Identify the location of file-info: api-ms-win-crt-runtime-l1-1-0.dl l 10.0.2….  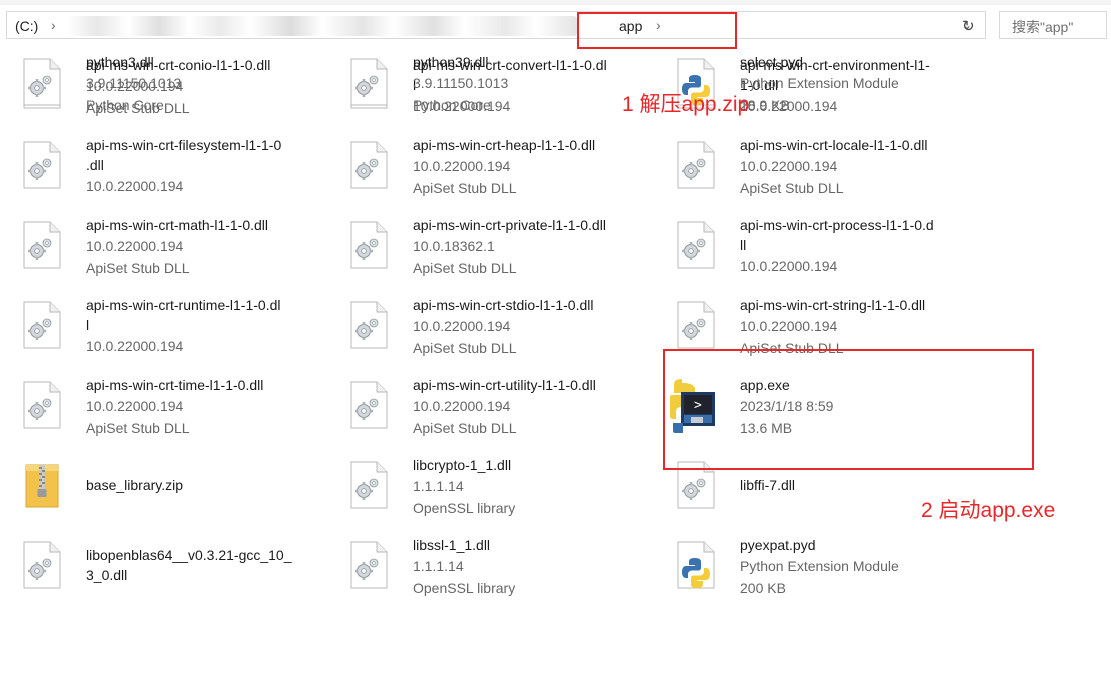
(206, 326).